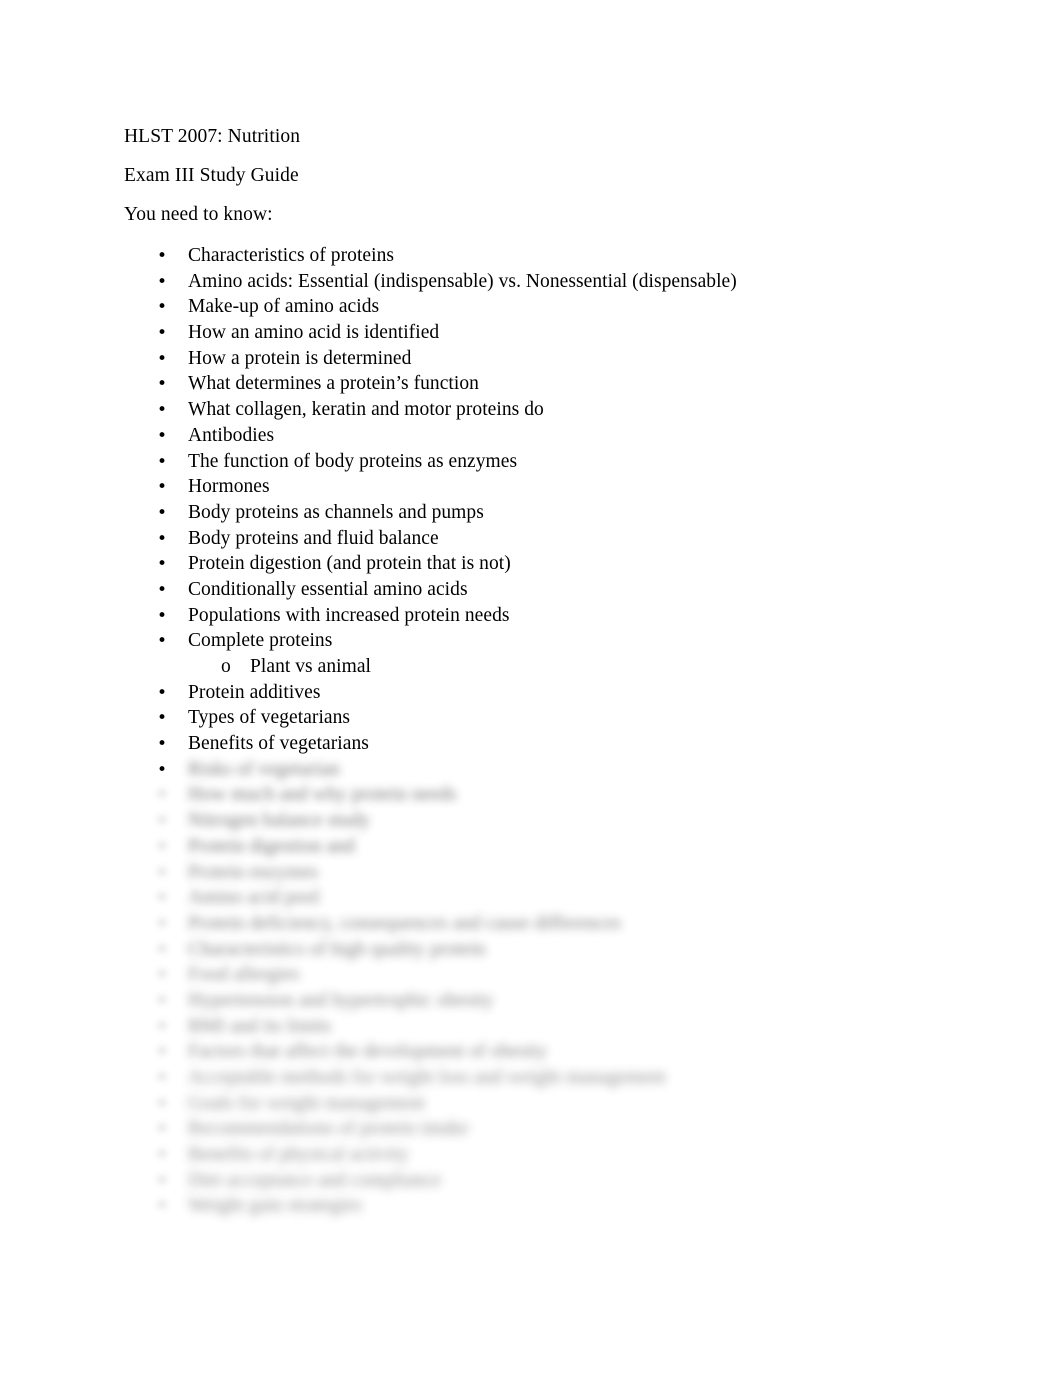 Image resolution: width=1062 pixels, height=1377 pixels. Describe the element at coordinates (531, 436) in the screenshot. I see `list-item: Antibodies` at that location.